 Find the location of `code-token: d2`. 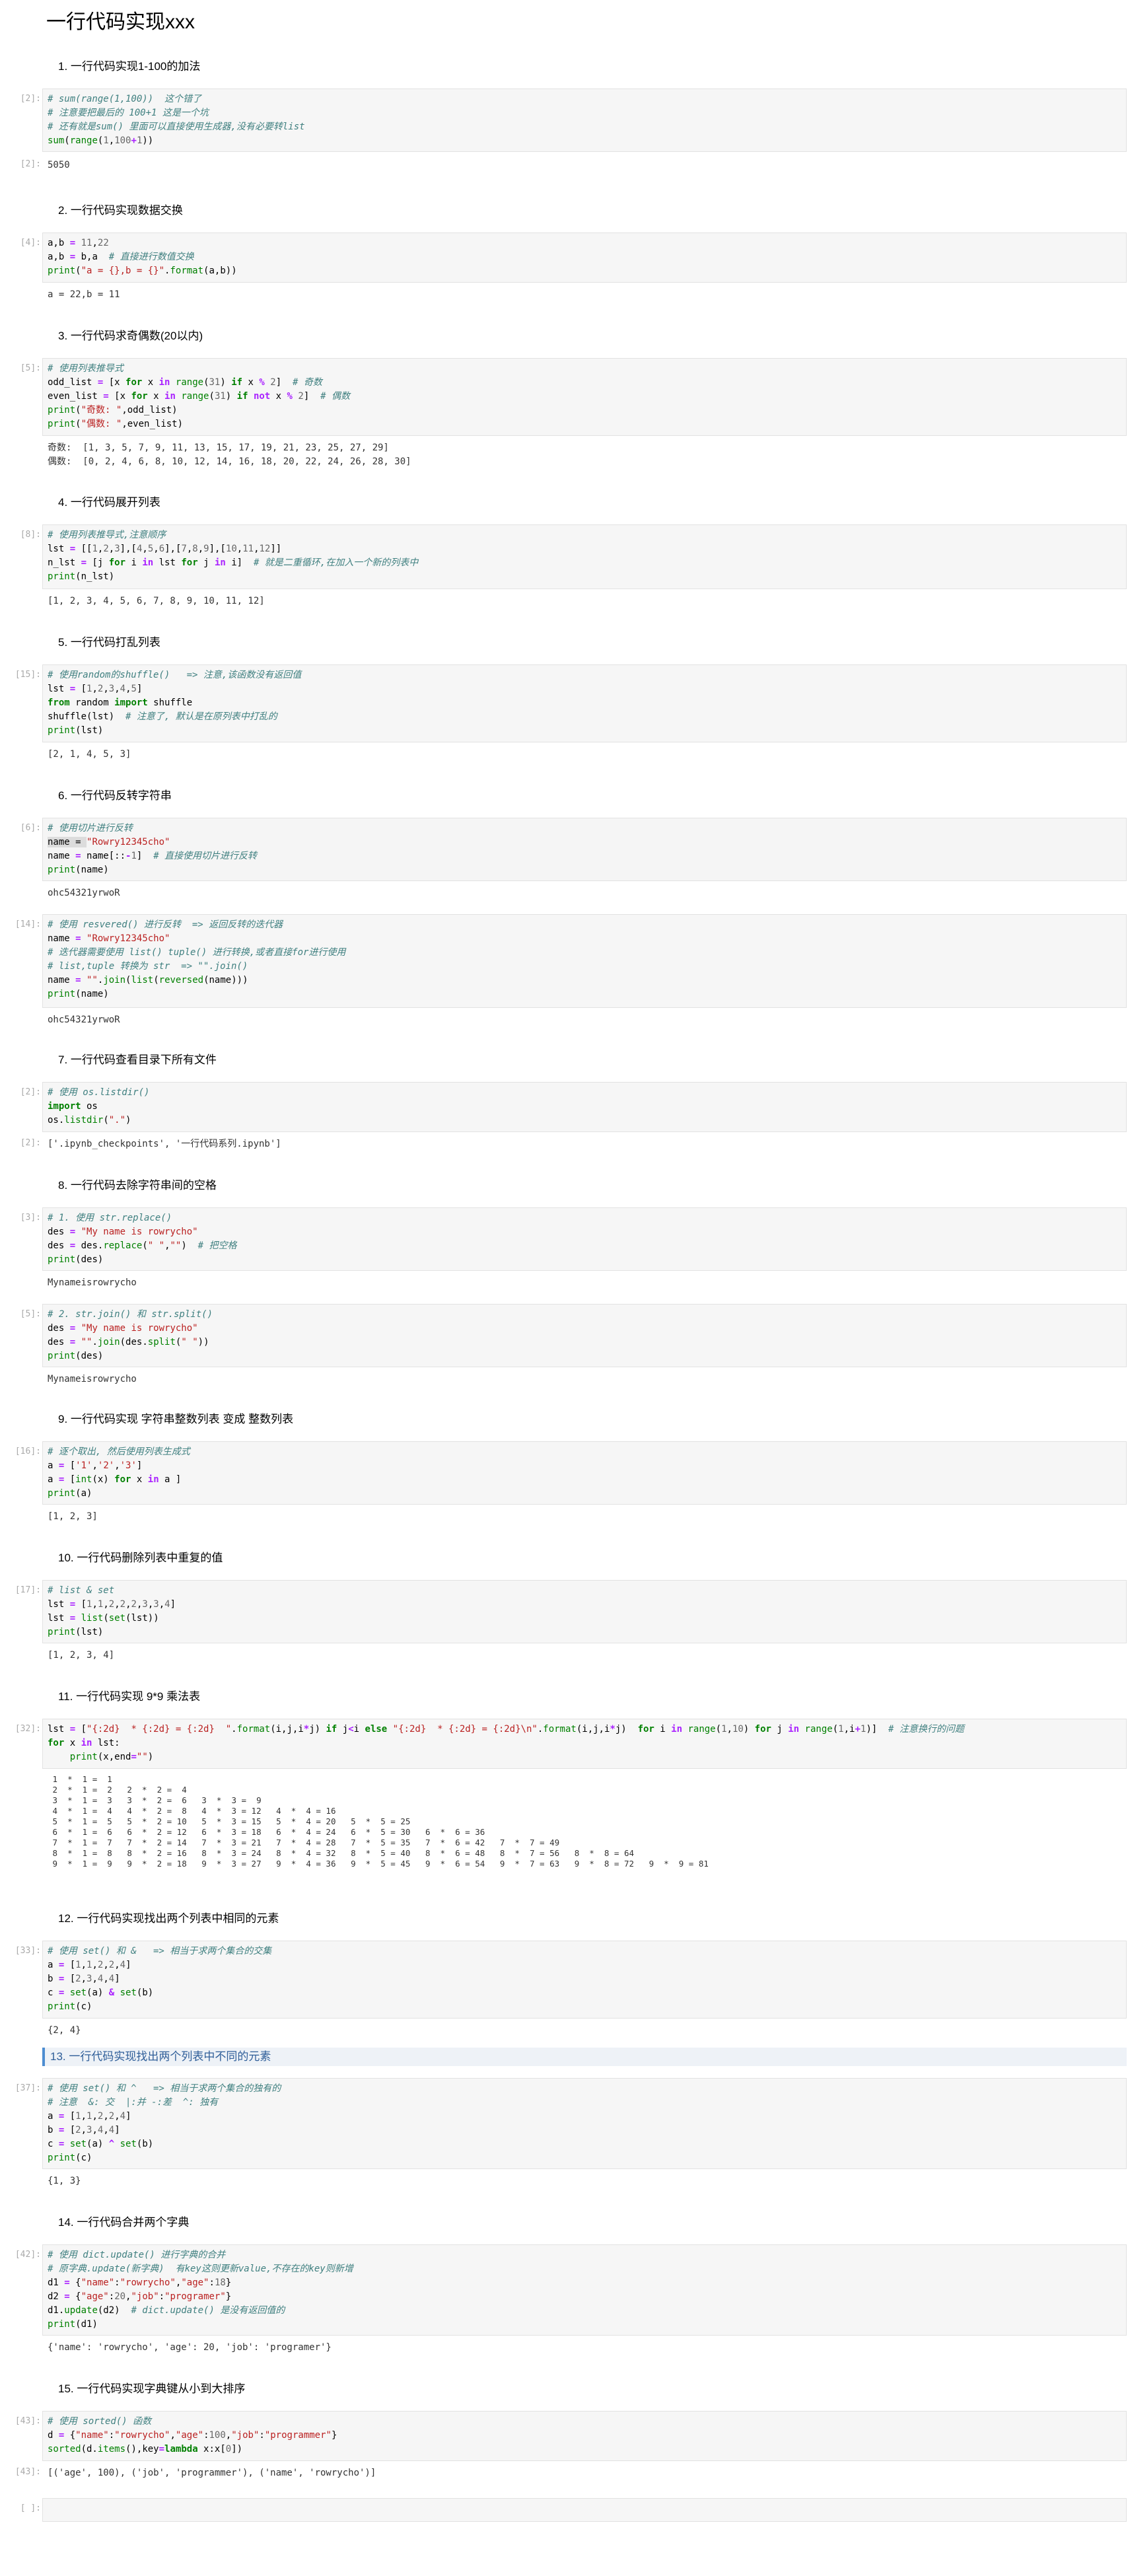

code-token: d2 is located at coordinates (56, 2296).